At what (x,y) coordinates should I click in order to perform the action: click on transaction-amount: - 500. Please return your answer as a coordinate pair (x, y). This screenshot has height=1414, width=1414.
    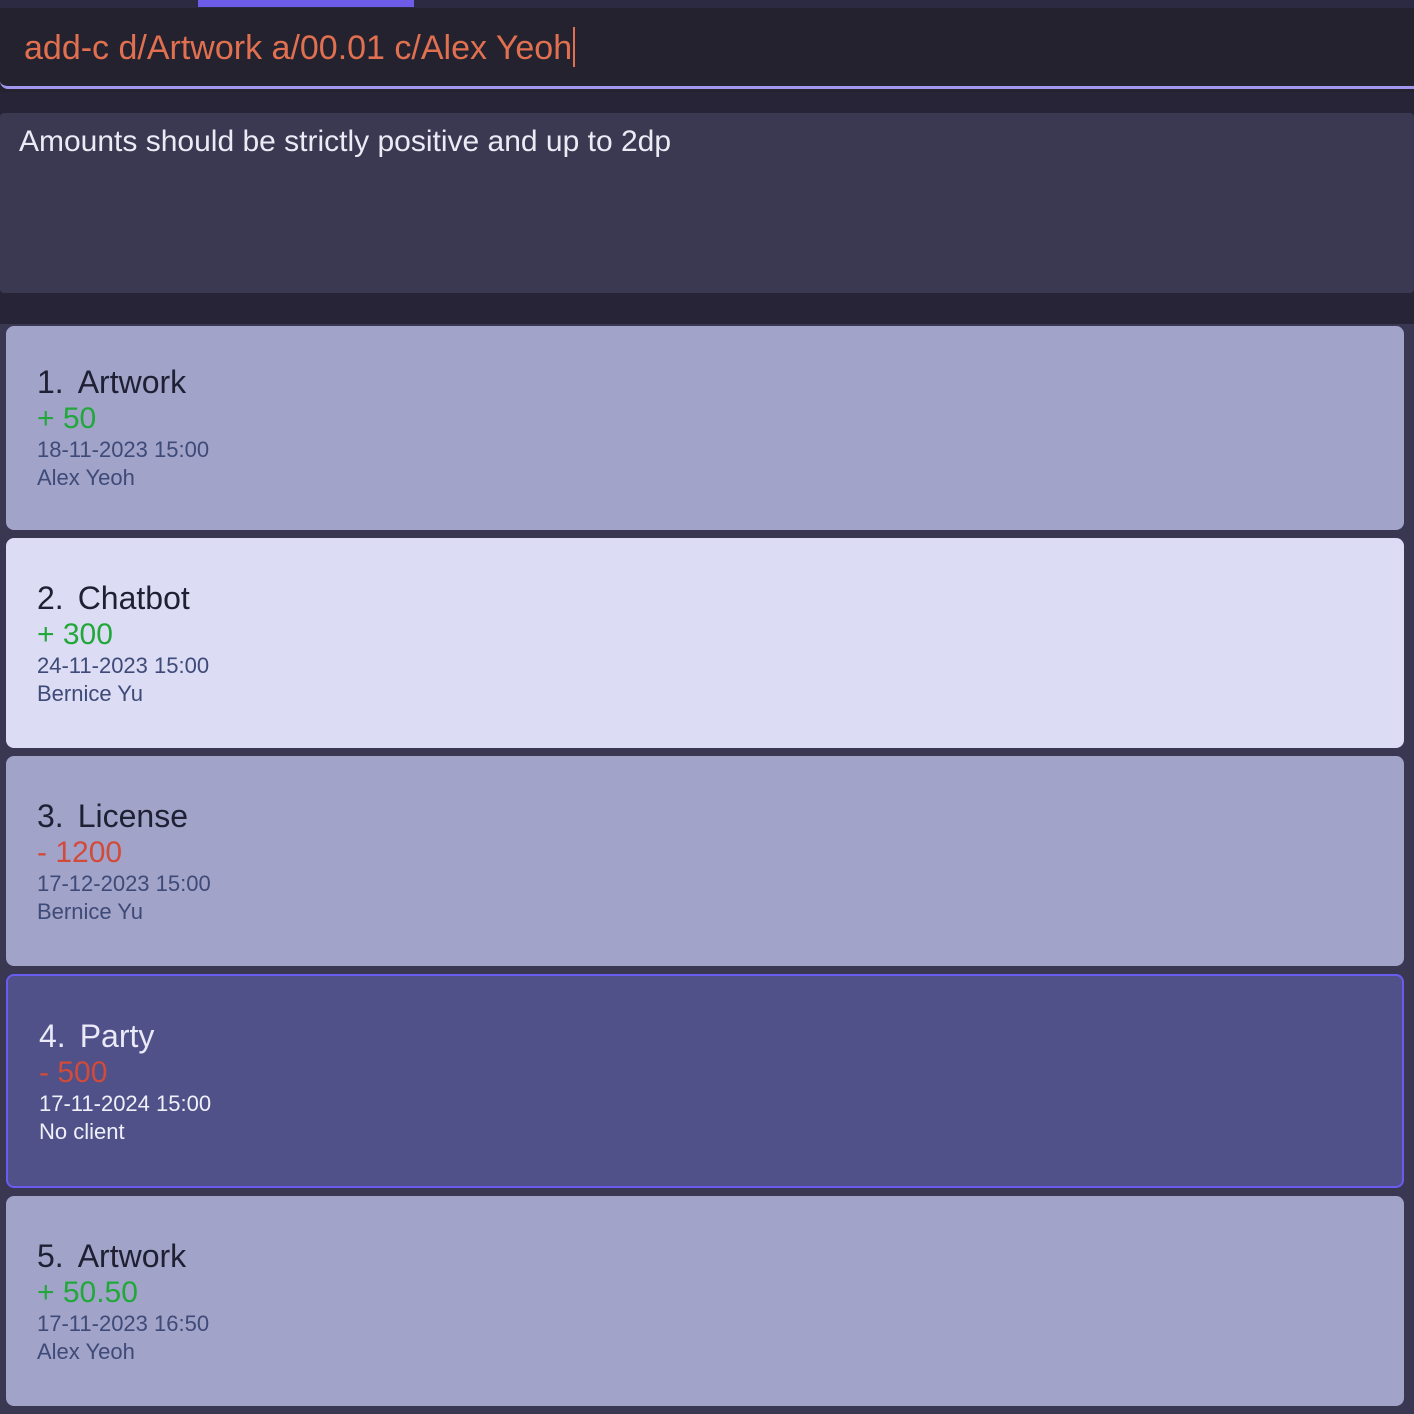
    Looking at the image, I should click on (73, 1072).